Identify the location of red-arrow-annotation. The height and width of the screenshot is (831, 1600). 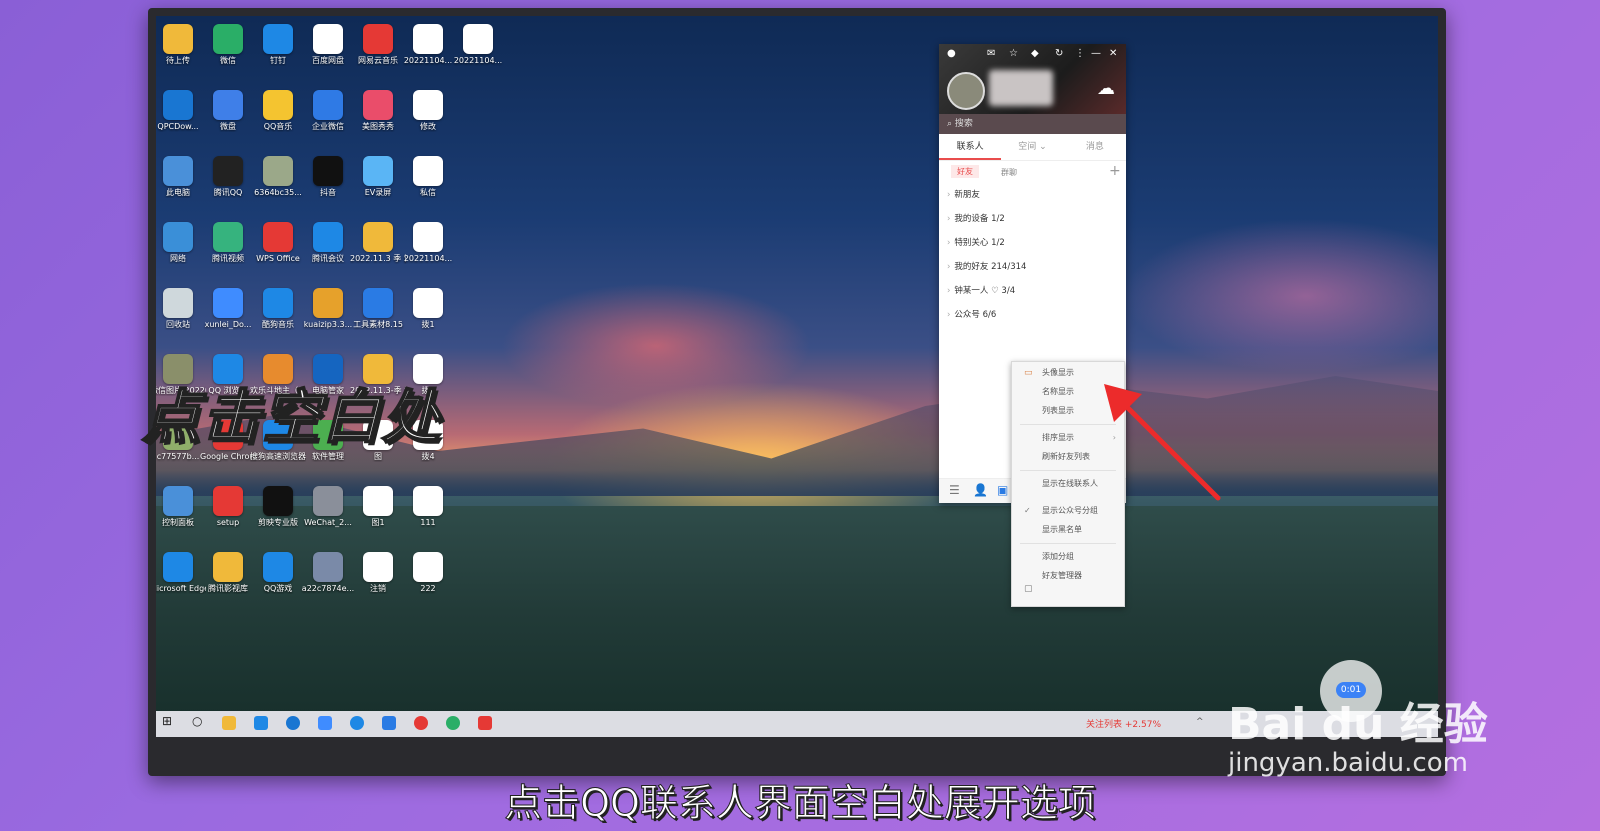
(1162, 442).